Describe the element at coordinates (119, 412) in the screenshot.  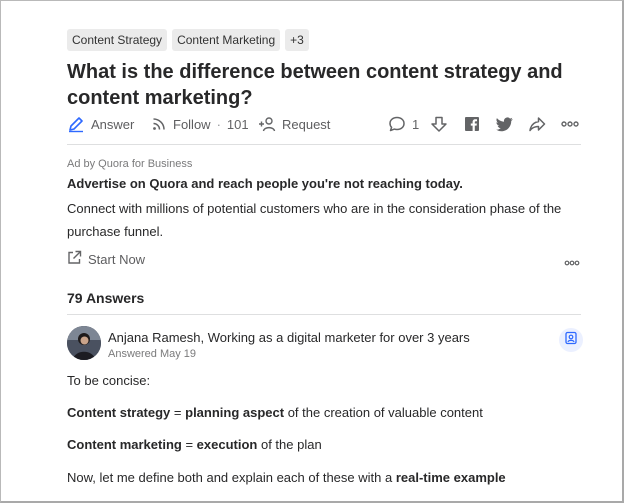
I see `bold-term: Content strategy` at that location.